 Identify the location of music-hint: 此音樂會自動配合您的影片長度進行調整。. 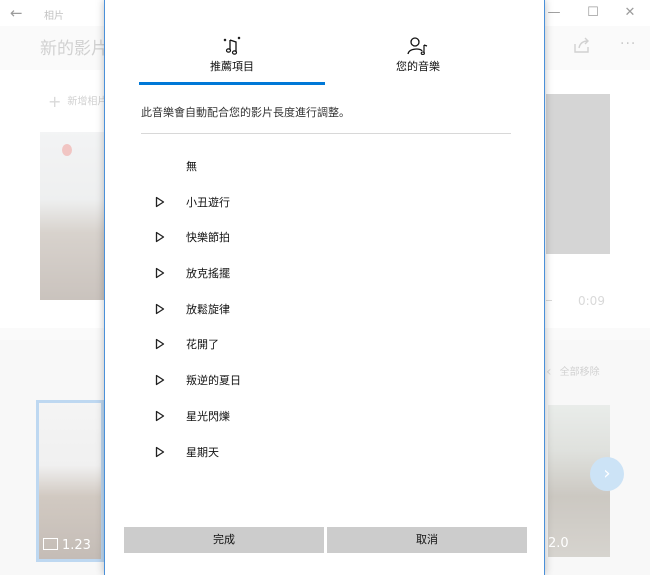
(245, 112).